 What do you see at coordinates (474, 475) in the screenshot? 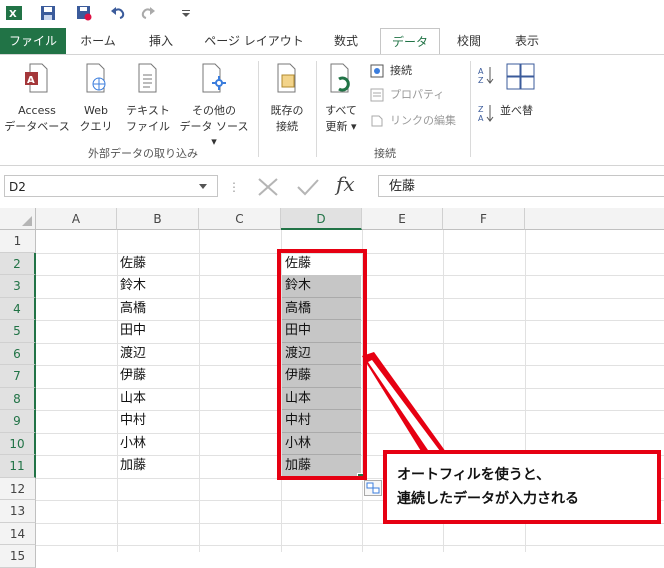
I see `callout-line1: オートフィルを使うと、` at bounding box center [474, 475].